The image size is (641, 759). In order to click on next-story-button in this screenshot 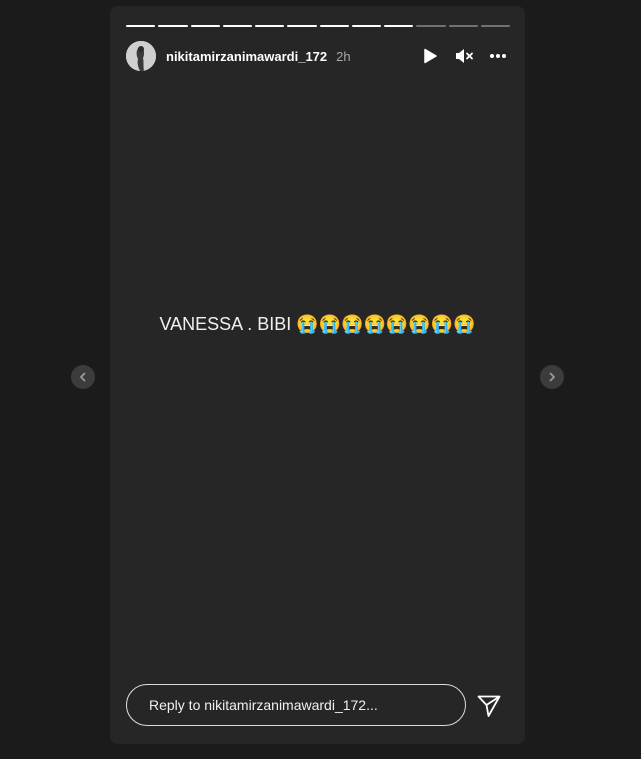, I will do `click(552, 377)`.